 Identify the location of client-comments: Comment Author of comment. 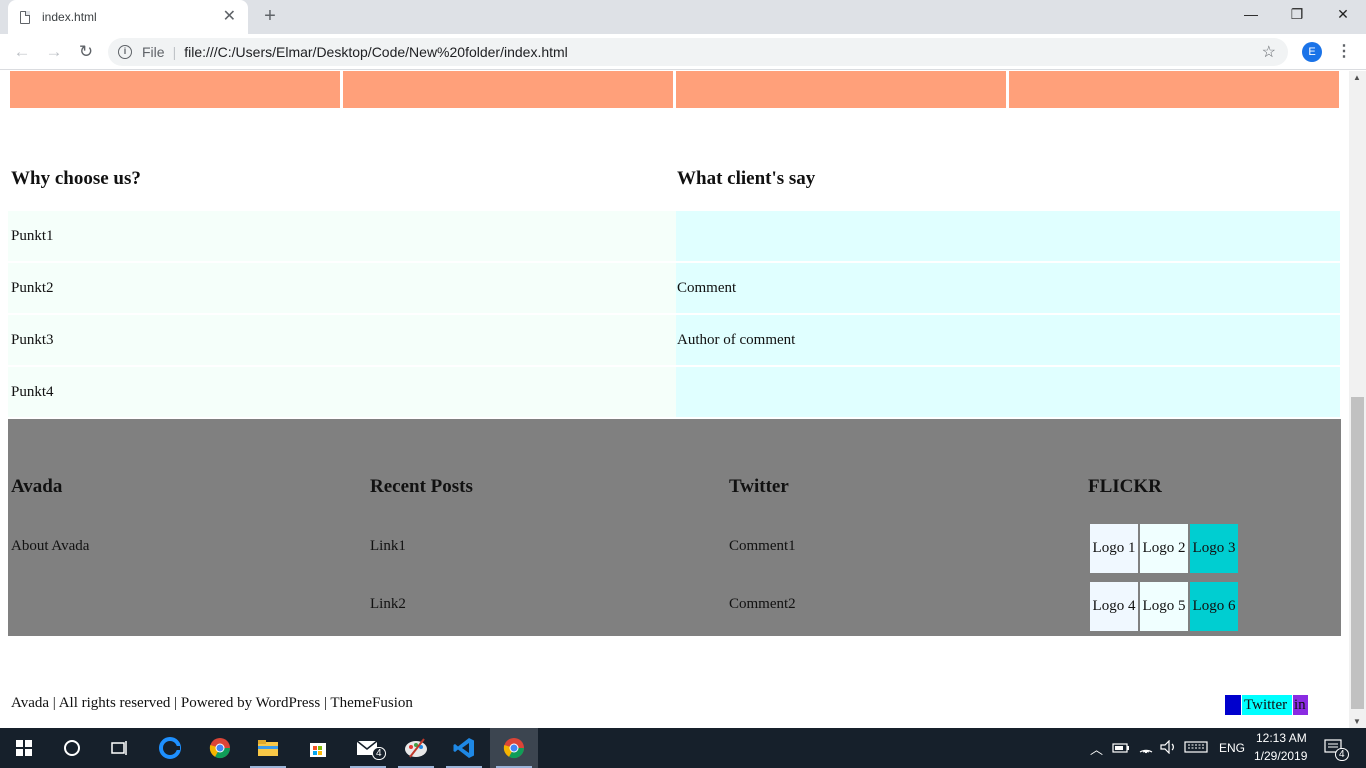
(1008, 315).